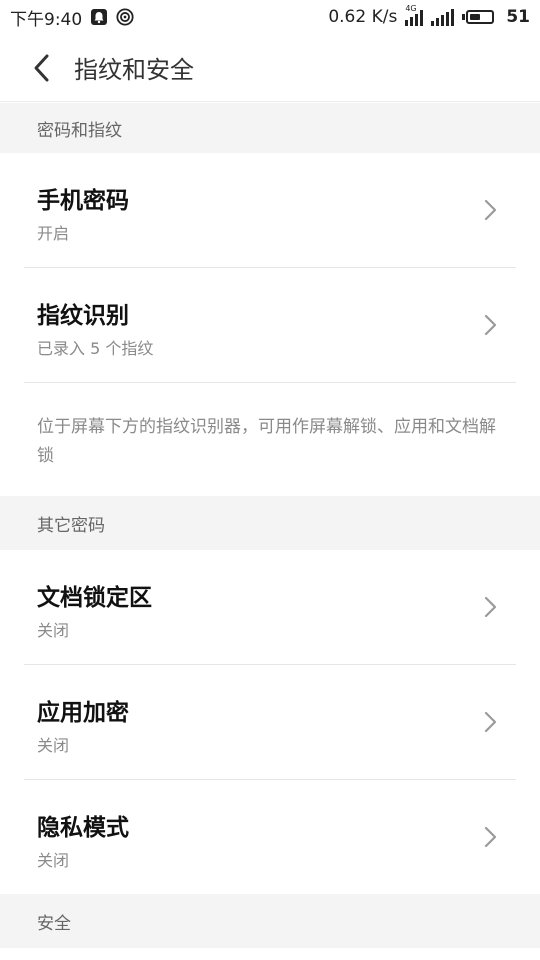  Describe the element at coordinates (95, 348) in the screenshot. I see `item-subtitle: 已录入 5 个指纹` at that location.